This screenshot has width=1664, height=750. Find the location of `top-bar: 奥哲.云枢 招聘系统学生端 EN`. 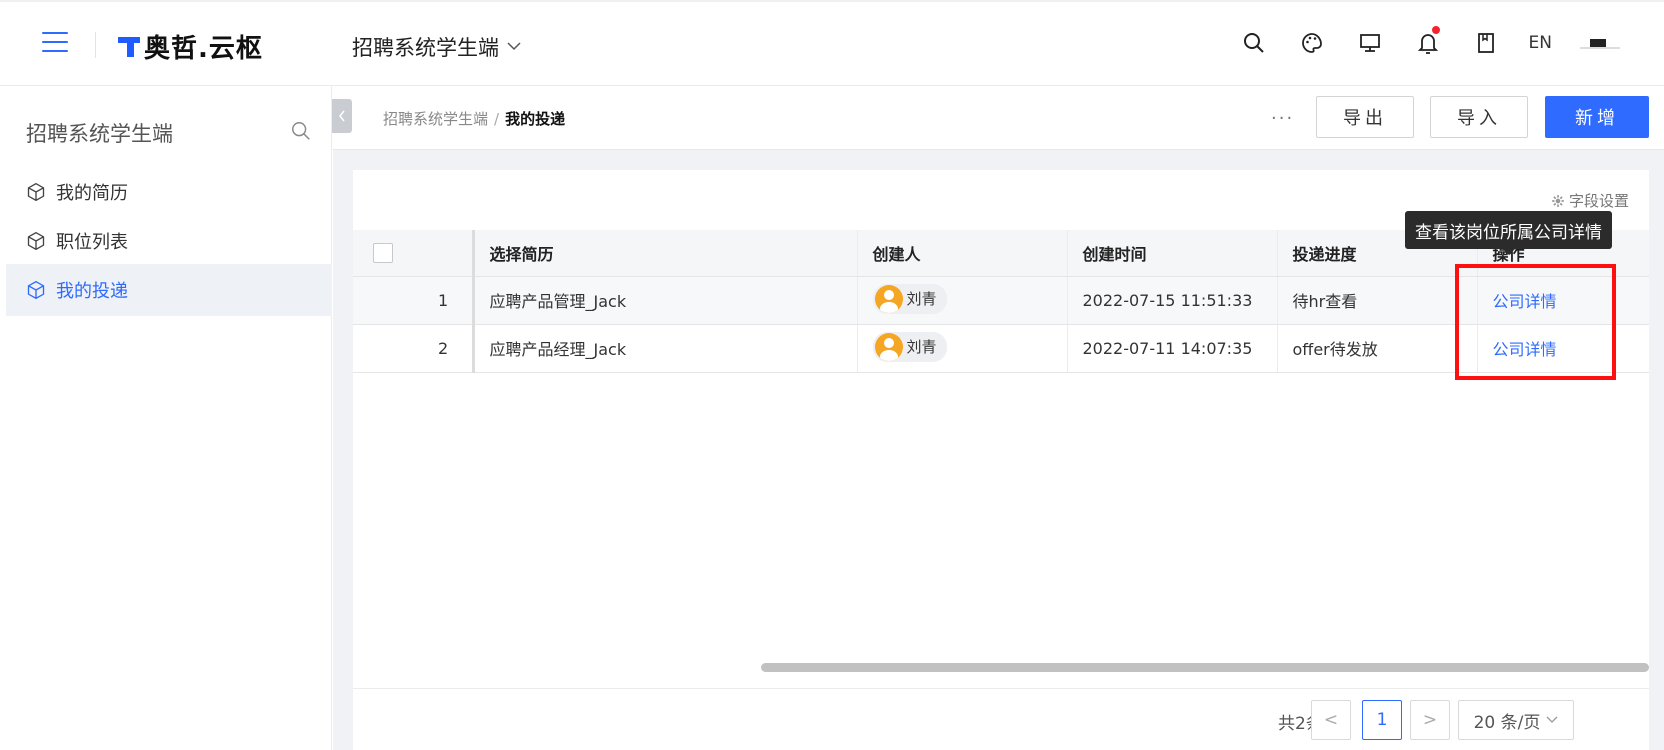

top-bar: 奥哲.云枢 招聘系统学生端 EN is located at coordinates (832, 43).